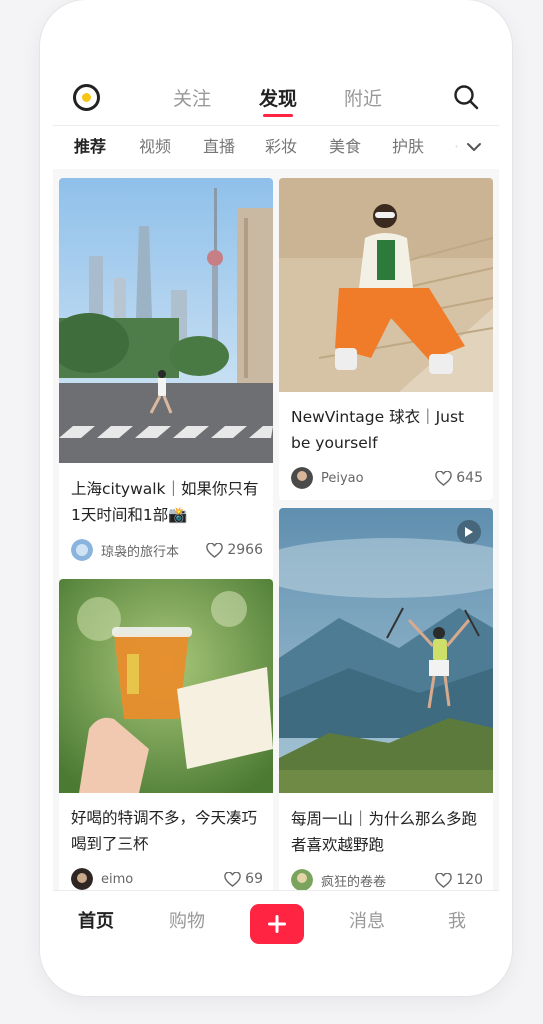 This screenshot has width=543, height=1024. I want to click on post-author: eimo, so click(102, 879).